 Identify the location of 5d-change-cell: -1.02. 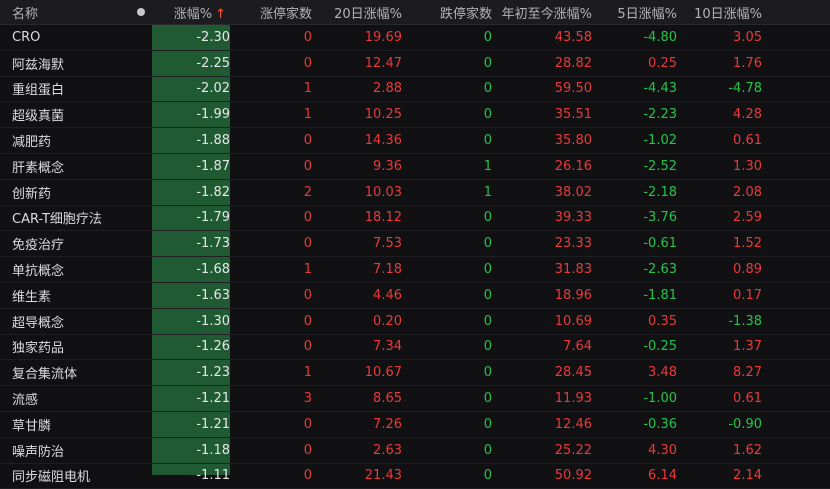
(660, 141).